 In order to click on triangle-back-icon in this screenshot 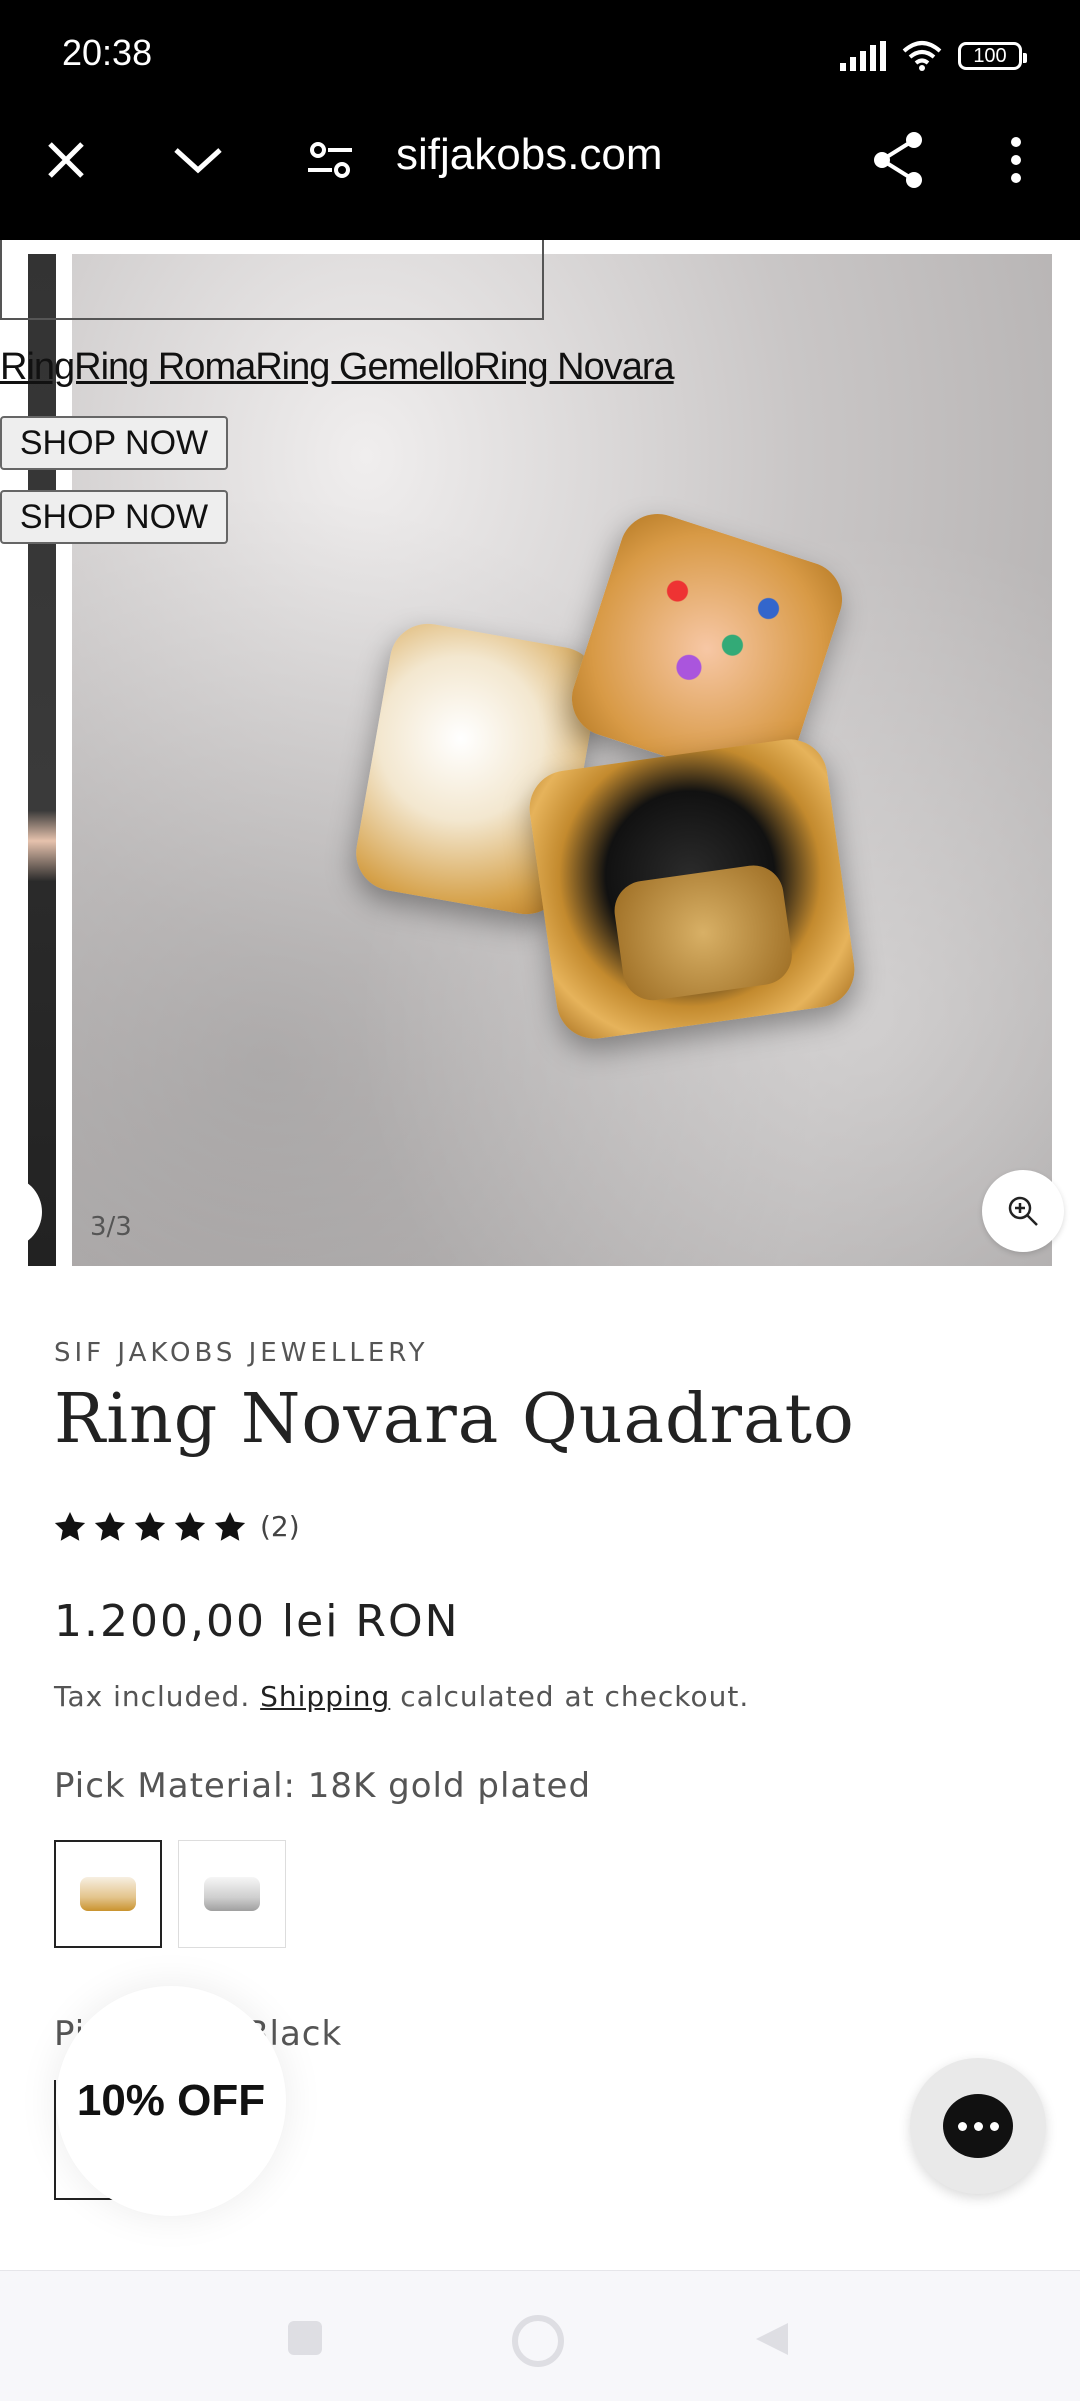, I will do `click(772, 2339)`.